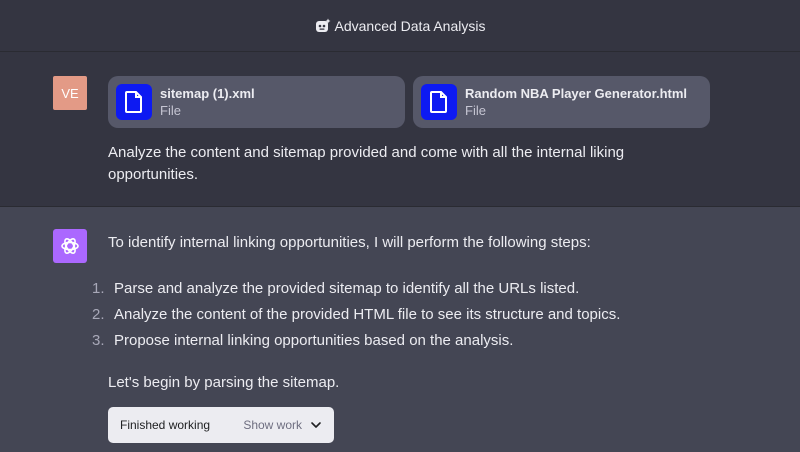 Image resolution: width=800 pixels, height=452 pixels. I want to click on file-name: Random NBA Player Generator.html, so click(576, 93).